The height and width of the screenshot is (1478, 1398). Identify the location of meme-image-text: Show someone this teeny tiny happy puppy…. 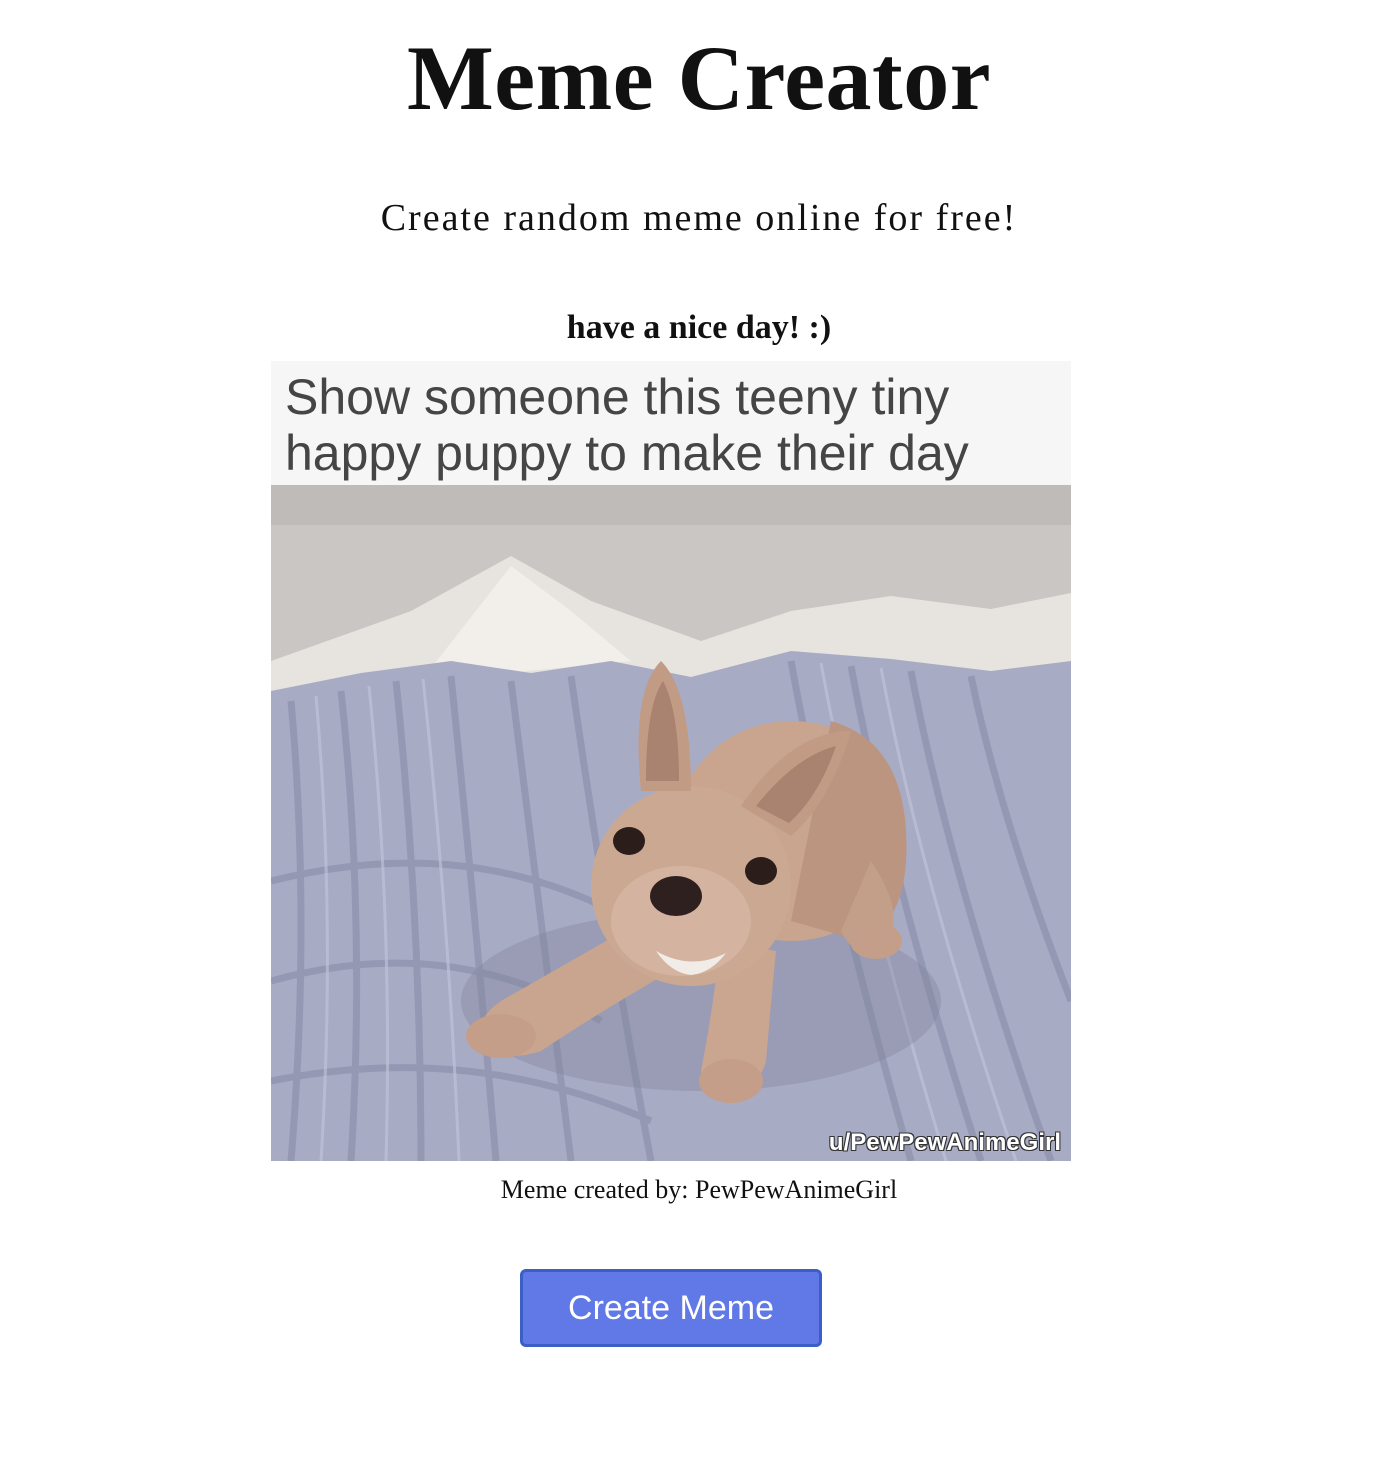
(627, 425).